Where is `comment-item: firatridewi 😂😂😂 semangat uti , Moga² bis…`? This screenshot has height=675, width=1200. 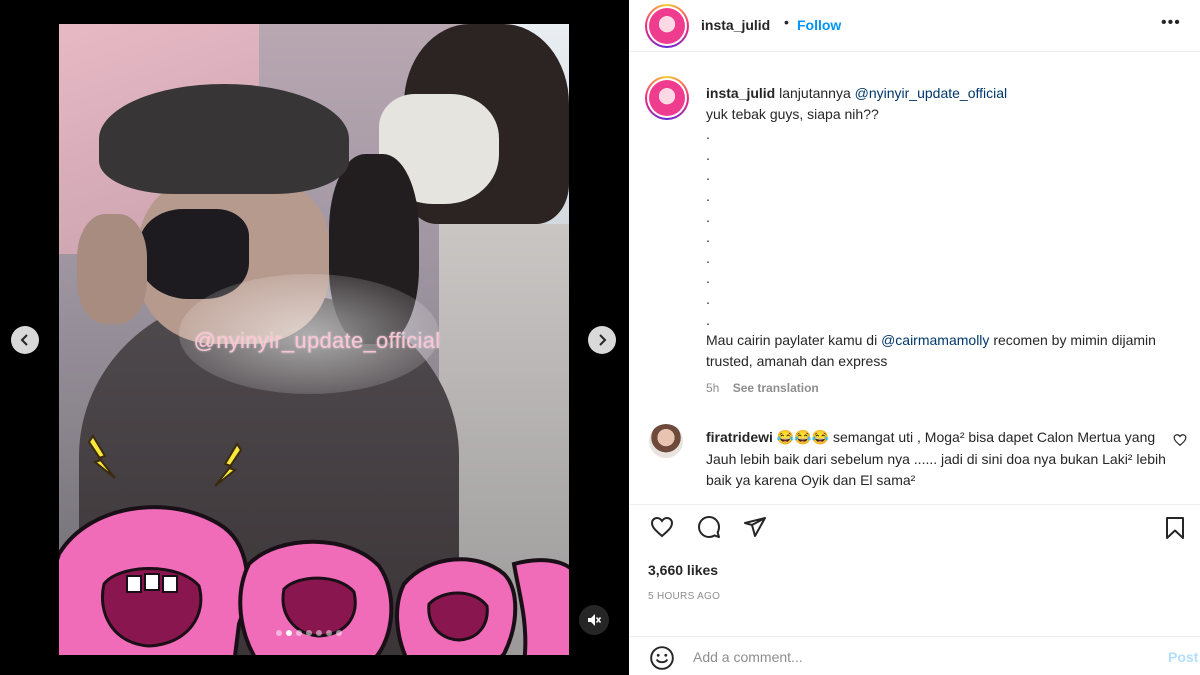
comment-item: firatridewi 😂😂😂 semangat uti , Moga² bis… is located at coordinates (936, 459).